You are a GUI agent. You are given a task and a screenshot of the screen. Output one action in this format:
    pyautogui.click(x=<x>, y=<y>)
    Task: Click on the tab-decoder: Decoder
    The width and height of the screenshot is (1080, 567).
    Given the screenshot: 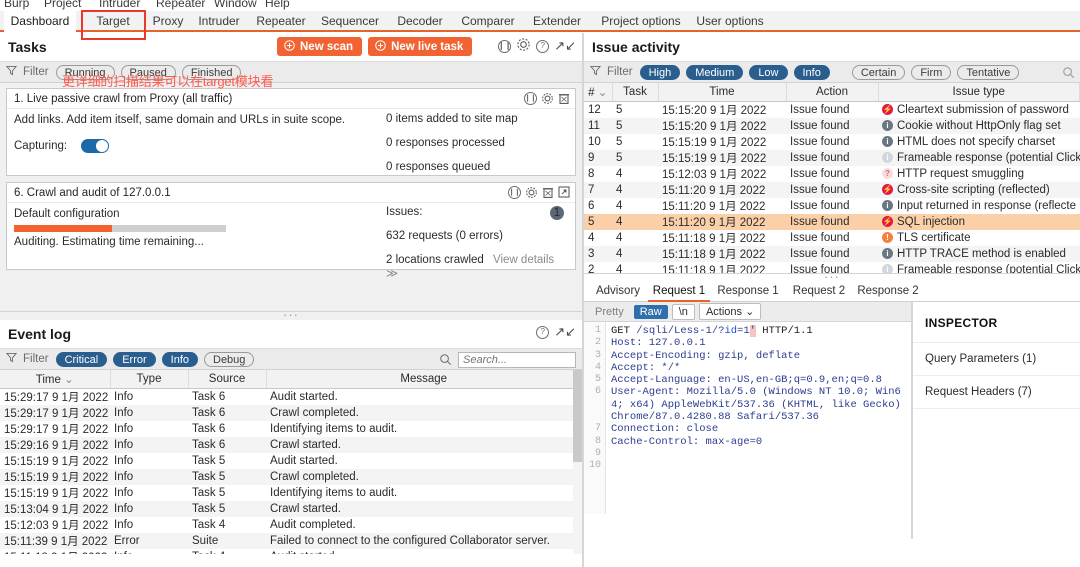 What is the action you would take?
    pyautogui.click(x=420, y=21)
    